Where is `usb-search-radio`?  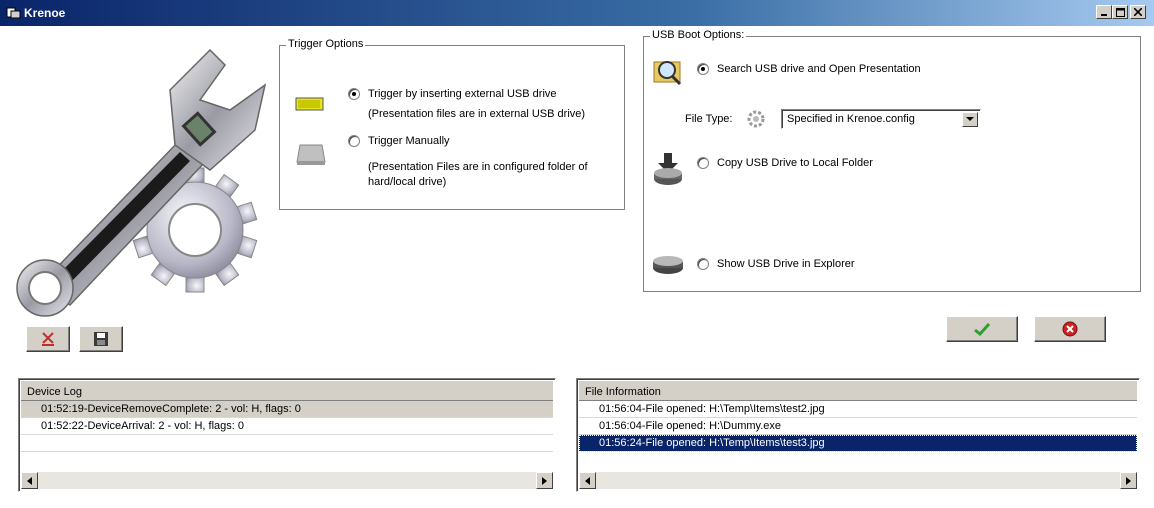
usb-search-radio is located at coordinates (703, 69).